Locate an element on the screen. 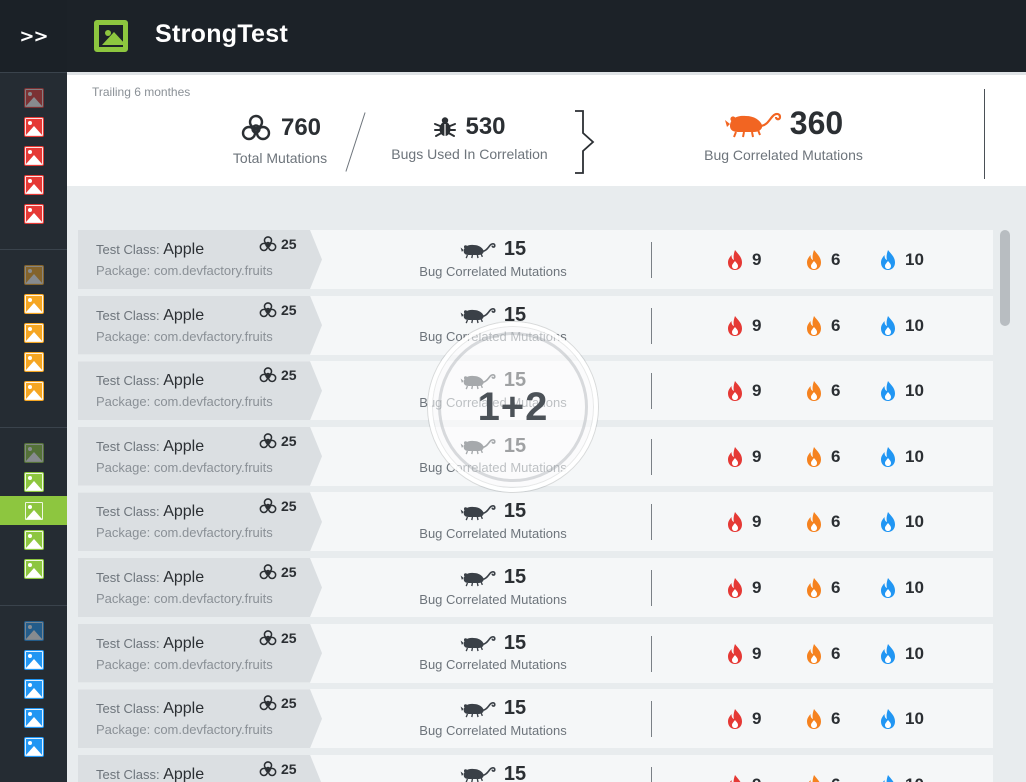 The image size is (1026, 782). total-mutations-value: 760 is located at coordinates (301, 127).